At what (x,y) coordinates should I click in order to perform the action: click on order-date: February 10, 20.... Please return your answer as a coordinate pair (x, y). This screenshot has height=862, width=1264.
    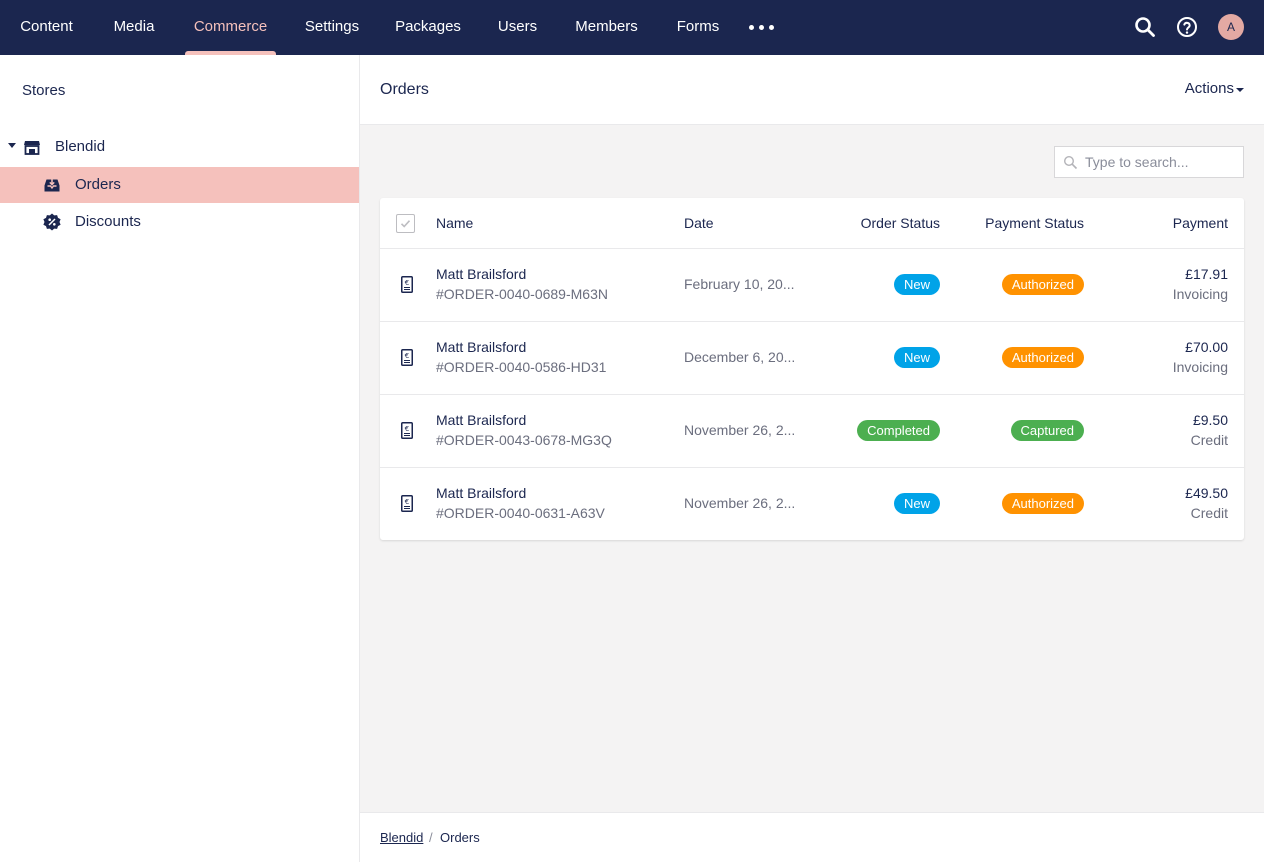
    Looking at the image, I should click on (739, 284).